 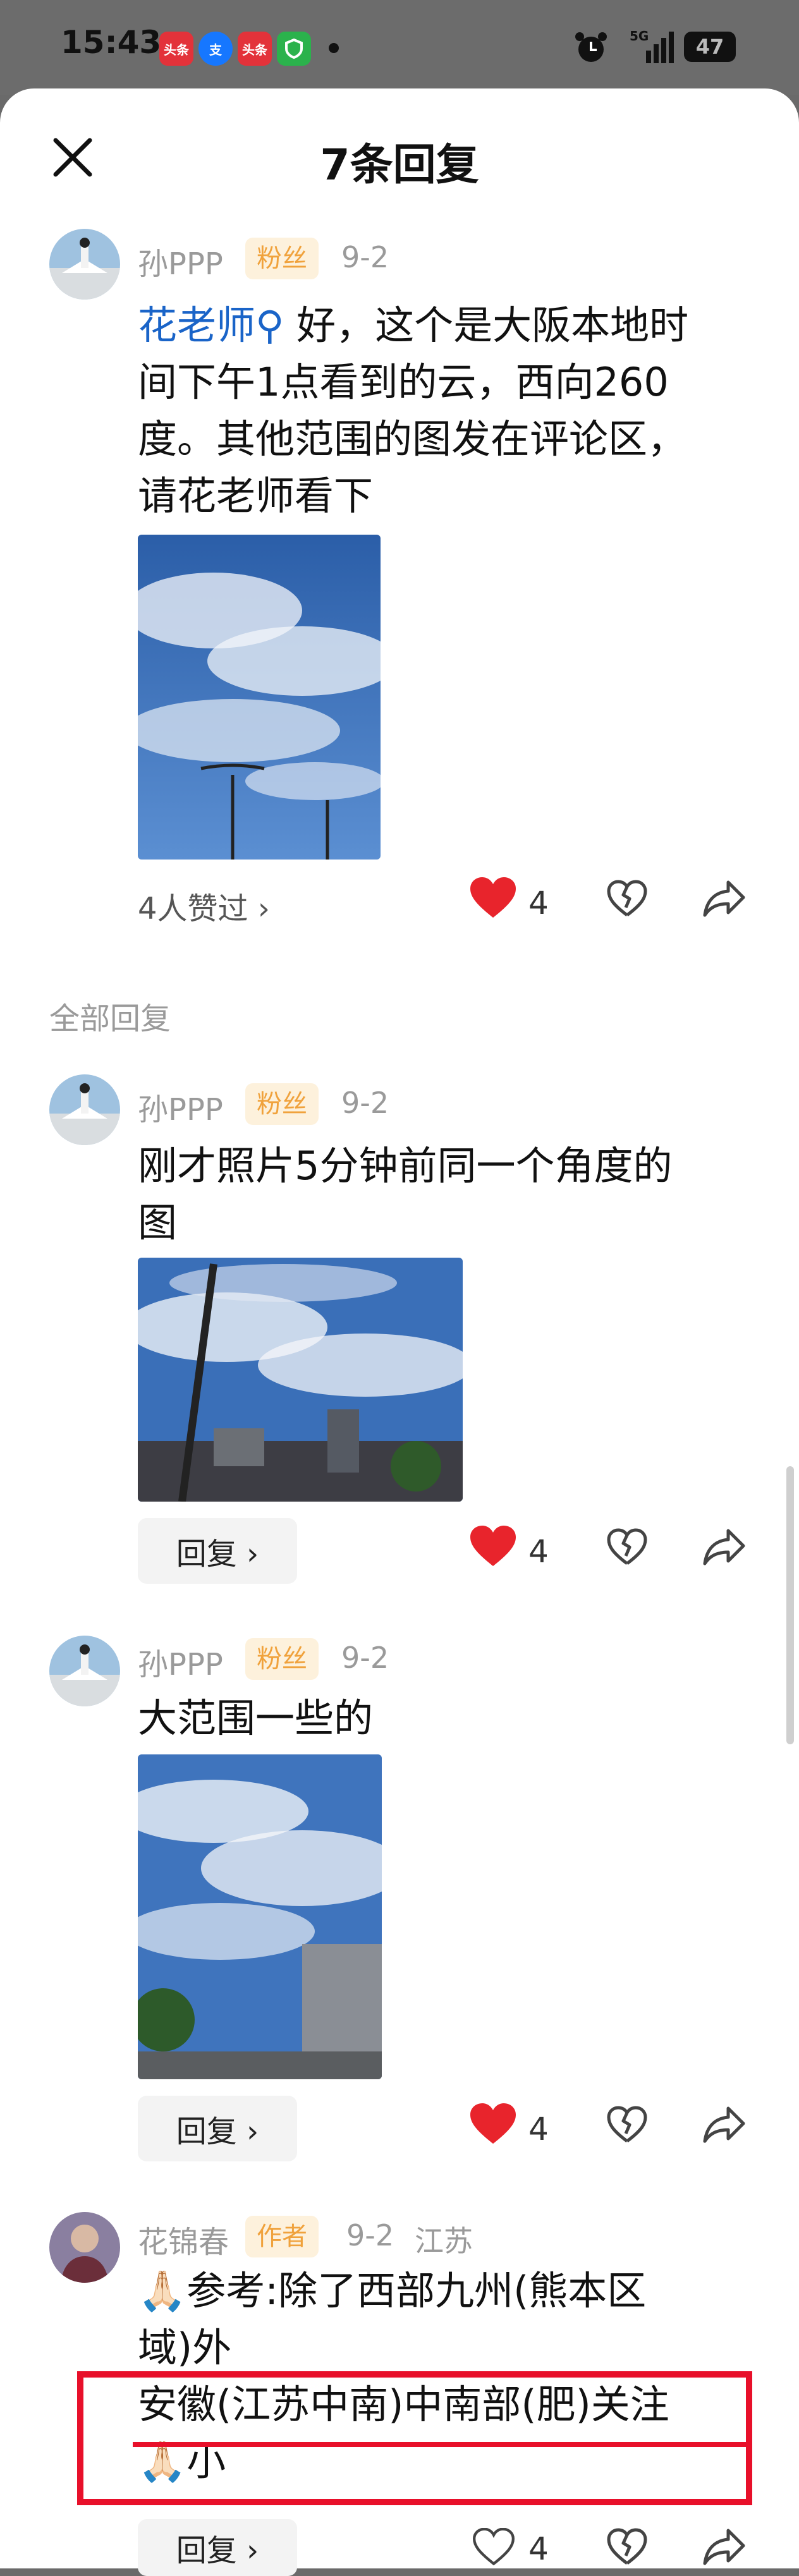 What do you see at coordinates (493, 2547) in the screenshot?
I see `heart-outline-icon` at bounding box center [493, 2547].